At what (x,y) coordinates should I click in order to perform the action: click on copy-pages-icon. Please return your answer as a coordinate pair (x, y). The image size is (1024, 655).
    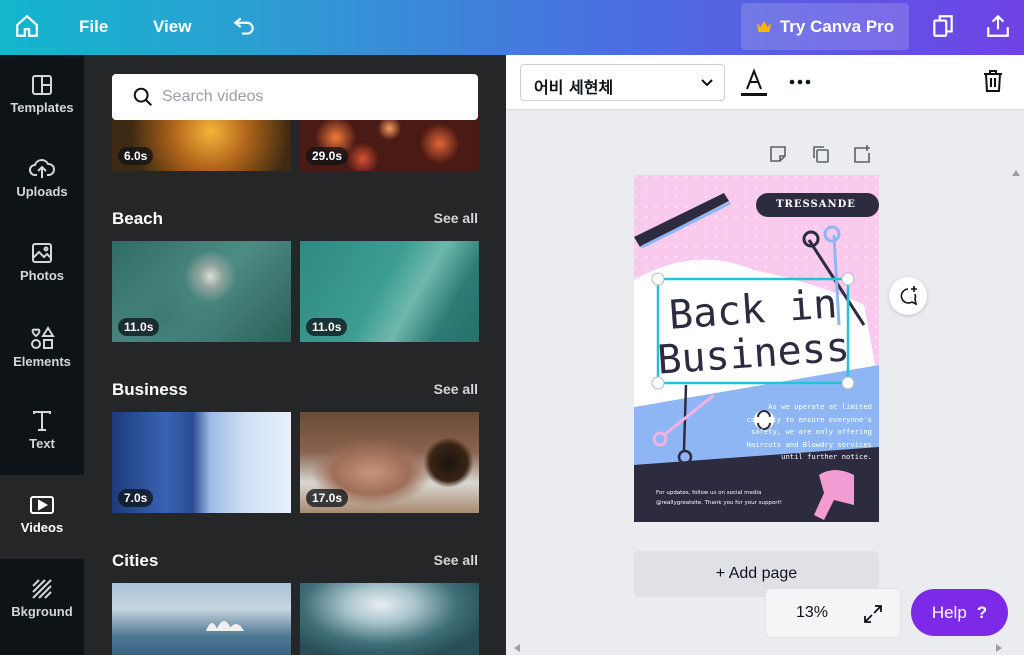
    Looking at the image, I should click on (943, 26).